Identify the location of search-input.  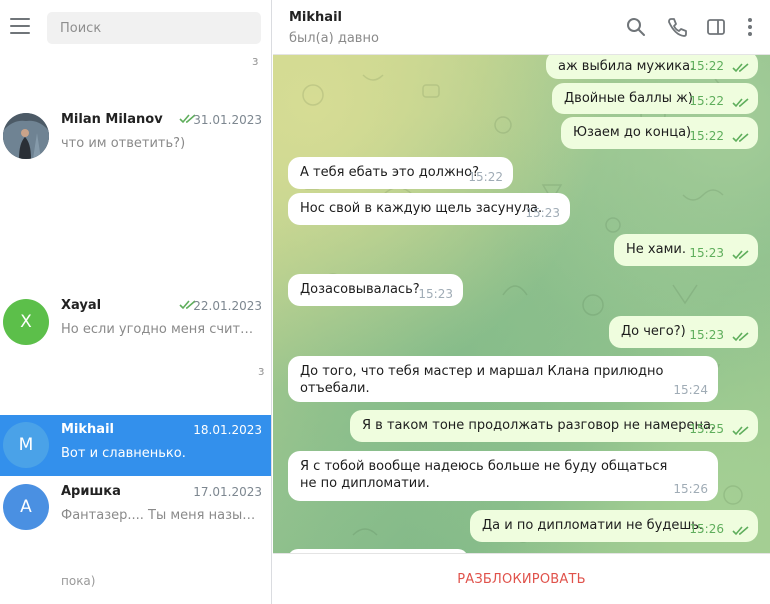
(154, 28).